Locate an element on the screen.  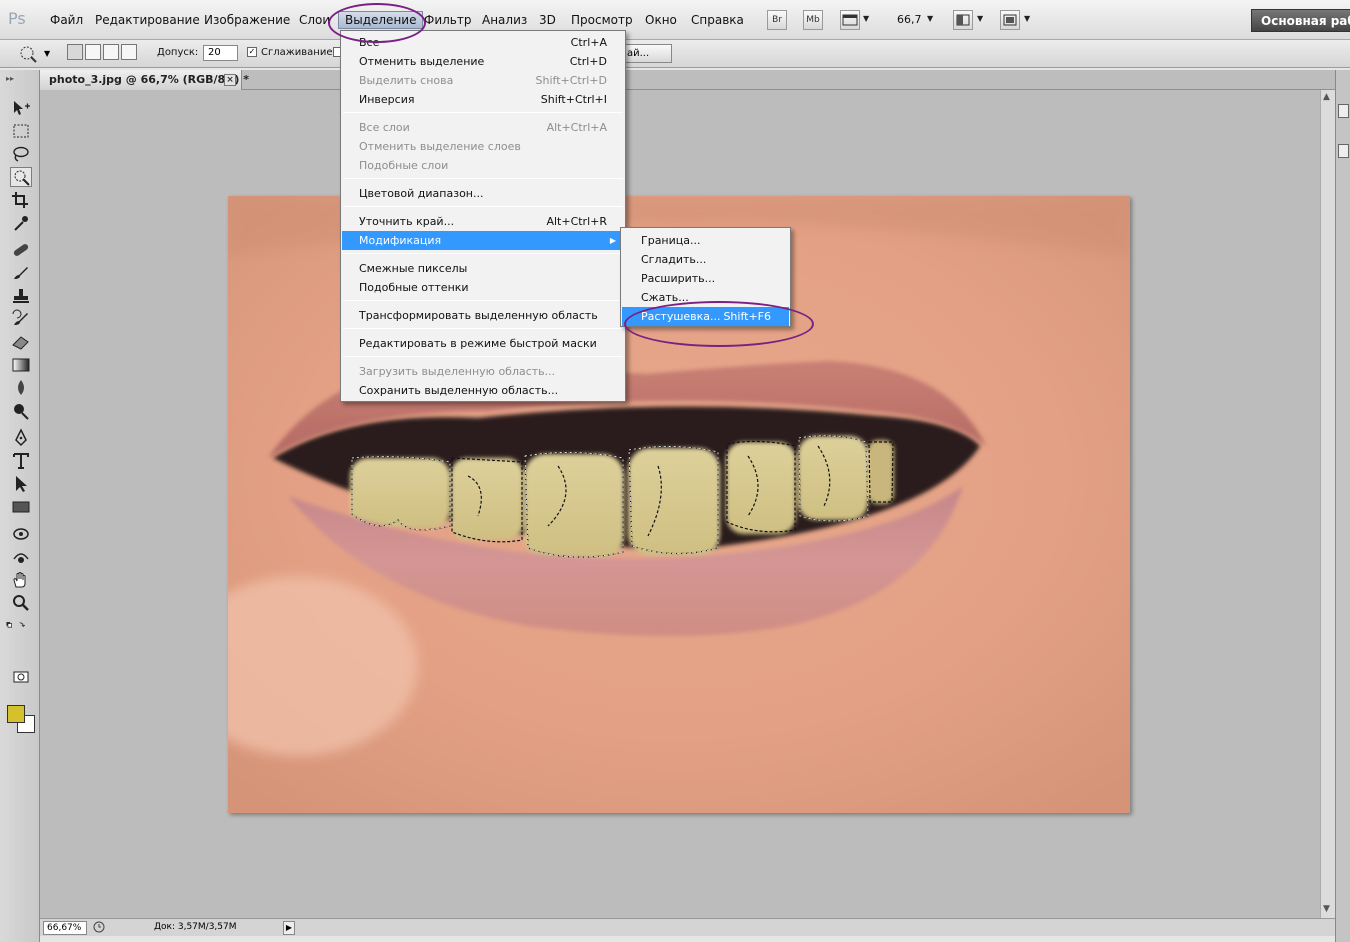
menu-edit: Редактирование is located at coordinates (147, 20).